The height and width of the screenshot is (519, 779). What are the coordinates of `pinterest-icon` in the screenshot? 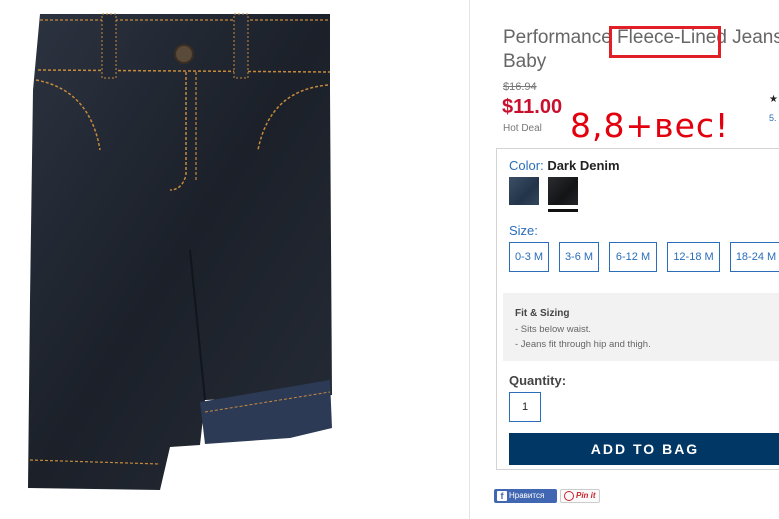 It's located at (569, 496).